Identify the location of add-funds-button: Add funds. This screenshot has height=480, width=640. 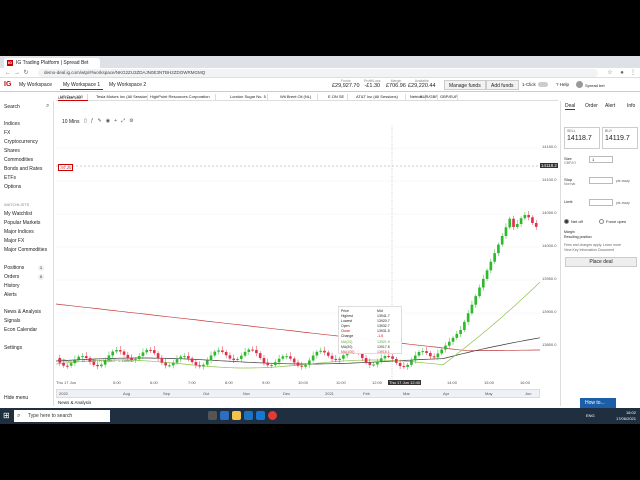
(502, 85).